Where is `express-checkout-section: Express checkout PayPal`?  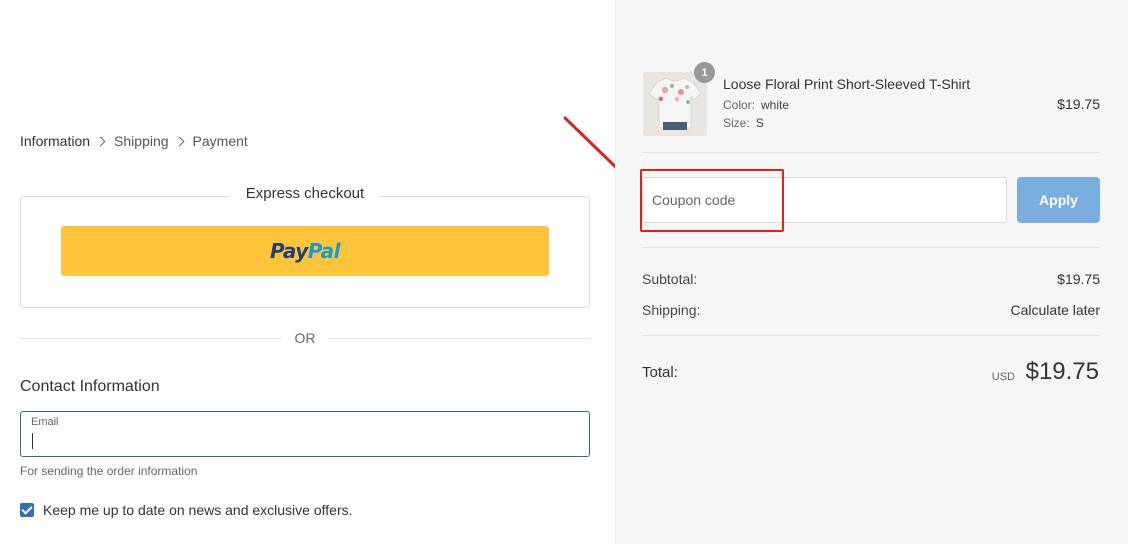 express-checkout-section: Express checkout PayPal is located at coordinates (305, 246).